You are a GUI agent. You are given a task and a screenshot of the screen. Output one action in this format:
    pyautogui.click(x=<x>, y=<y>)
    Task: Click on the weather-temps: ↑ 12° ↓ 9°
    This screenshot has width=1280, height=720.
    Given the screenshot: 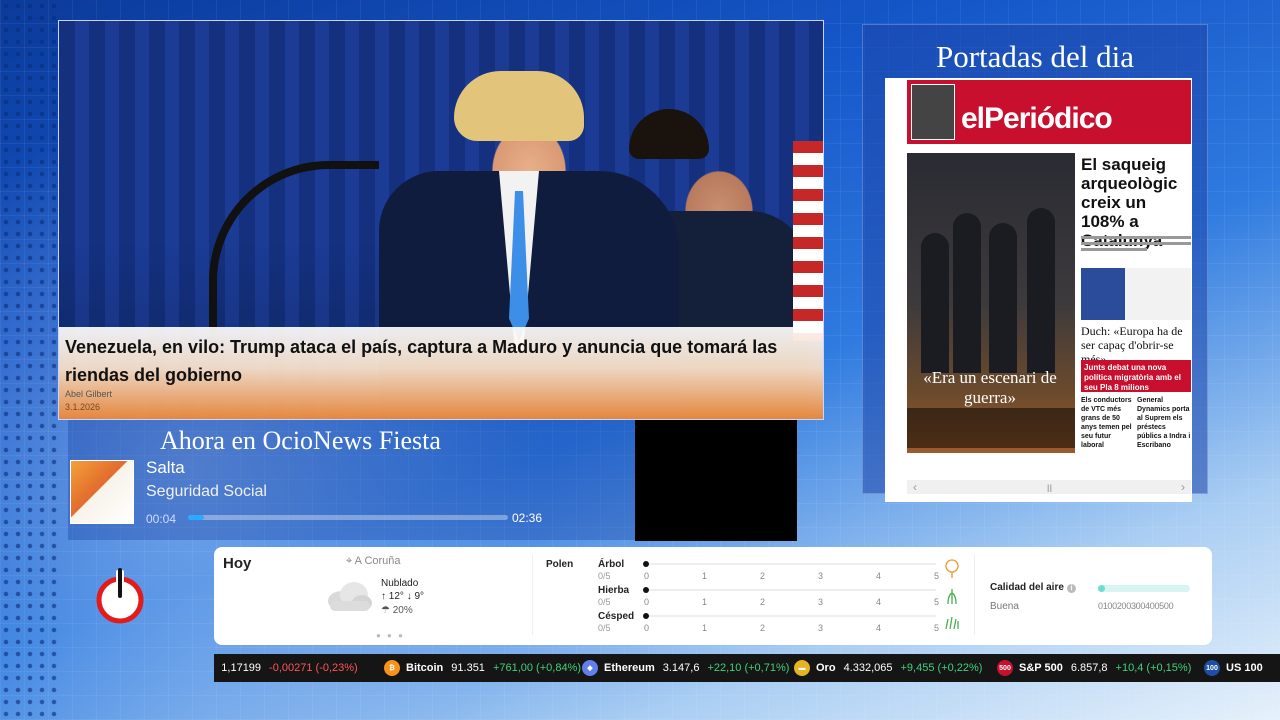 What is the action you would take?
    pyautogui.click(x=402, y=596)
    